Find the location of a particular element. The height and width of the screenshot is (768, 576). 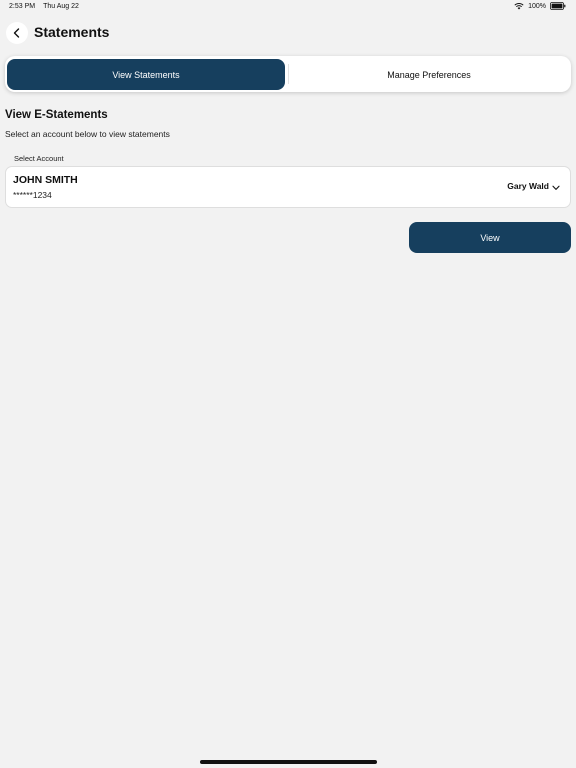

account-owner: Gary Wald is located at coordinates (533, 186).